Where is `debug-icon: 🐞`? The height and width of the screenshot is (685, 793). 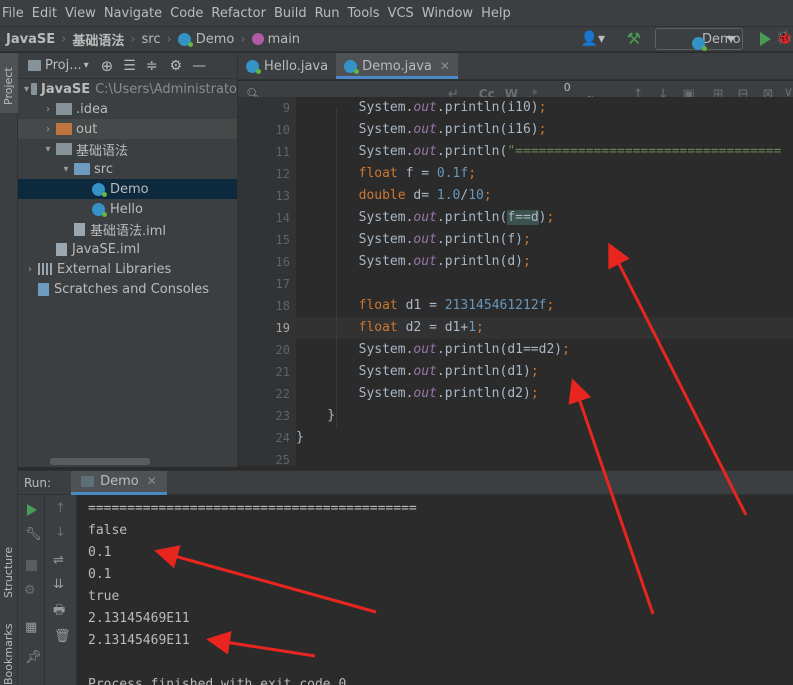 debug-icon: 🐞 is located at coordinates (784, 38).